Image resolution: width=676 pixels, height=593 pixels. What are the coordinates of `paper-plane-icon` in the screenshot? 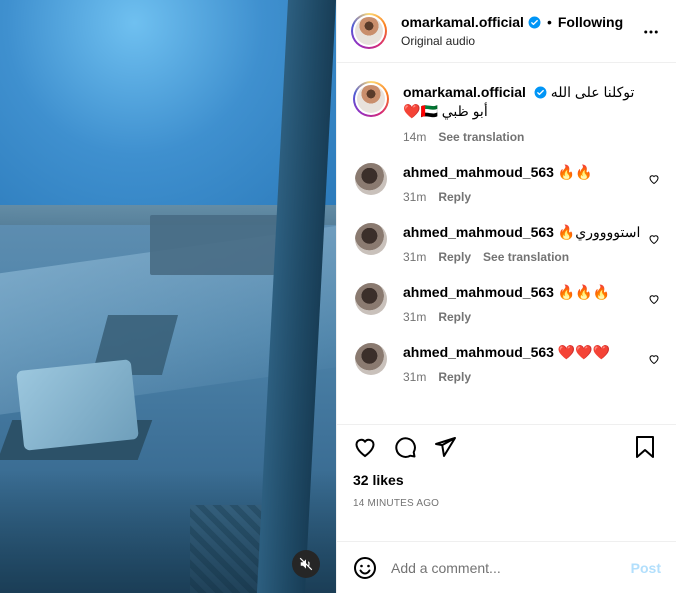 It's located at (445, 447).